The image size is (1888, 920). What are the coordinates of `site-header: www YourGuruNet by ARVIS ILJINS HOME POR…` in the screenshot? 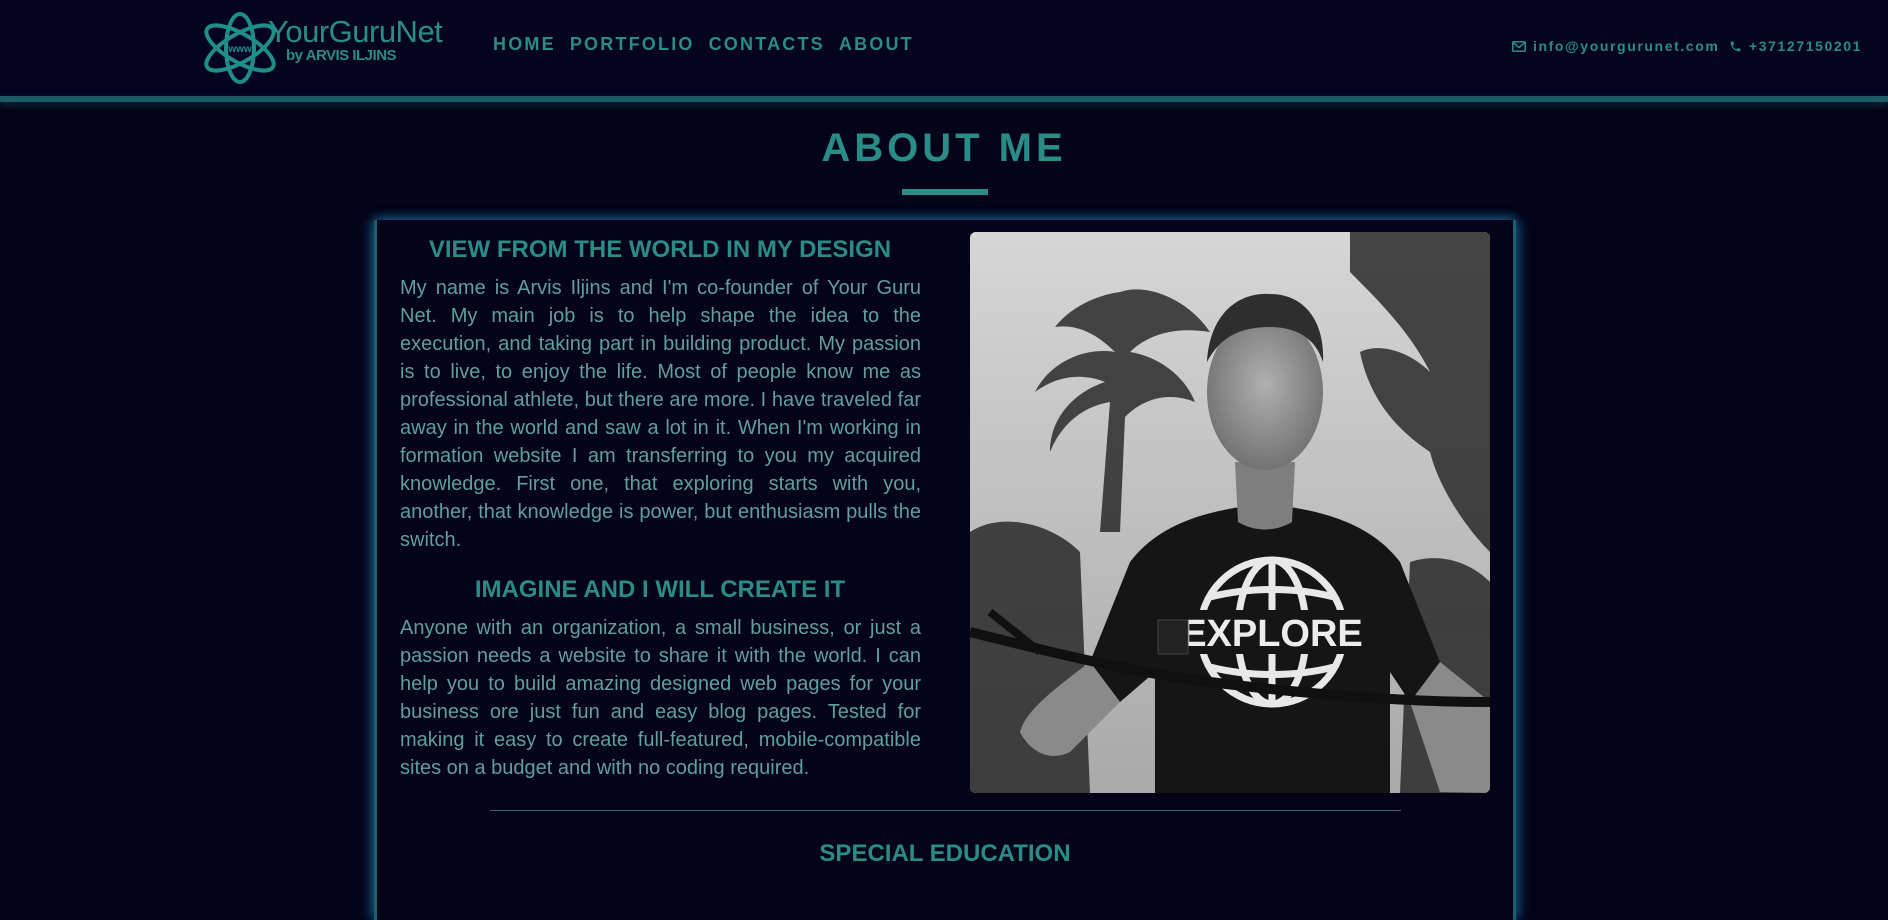 It's located at (944, 48).